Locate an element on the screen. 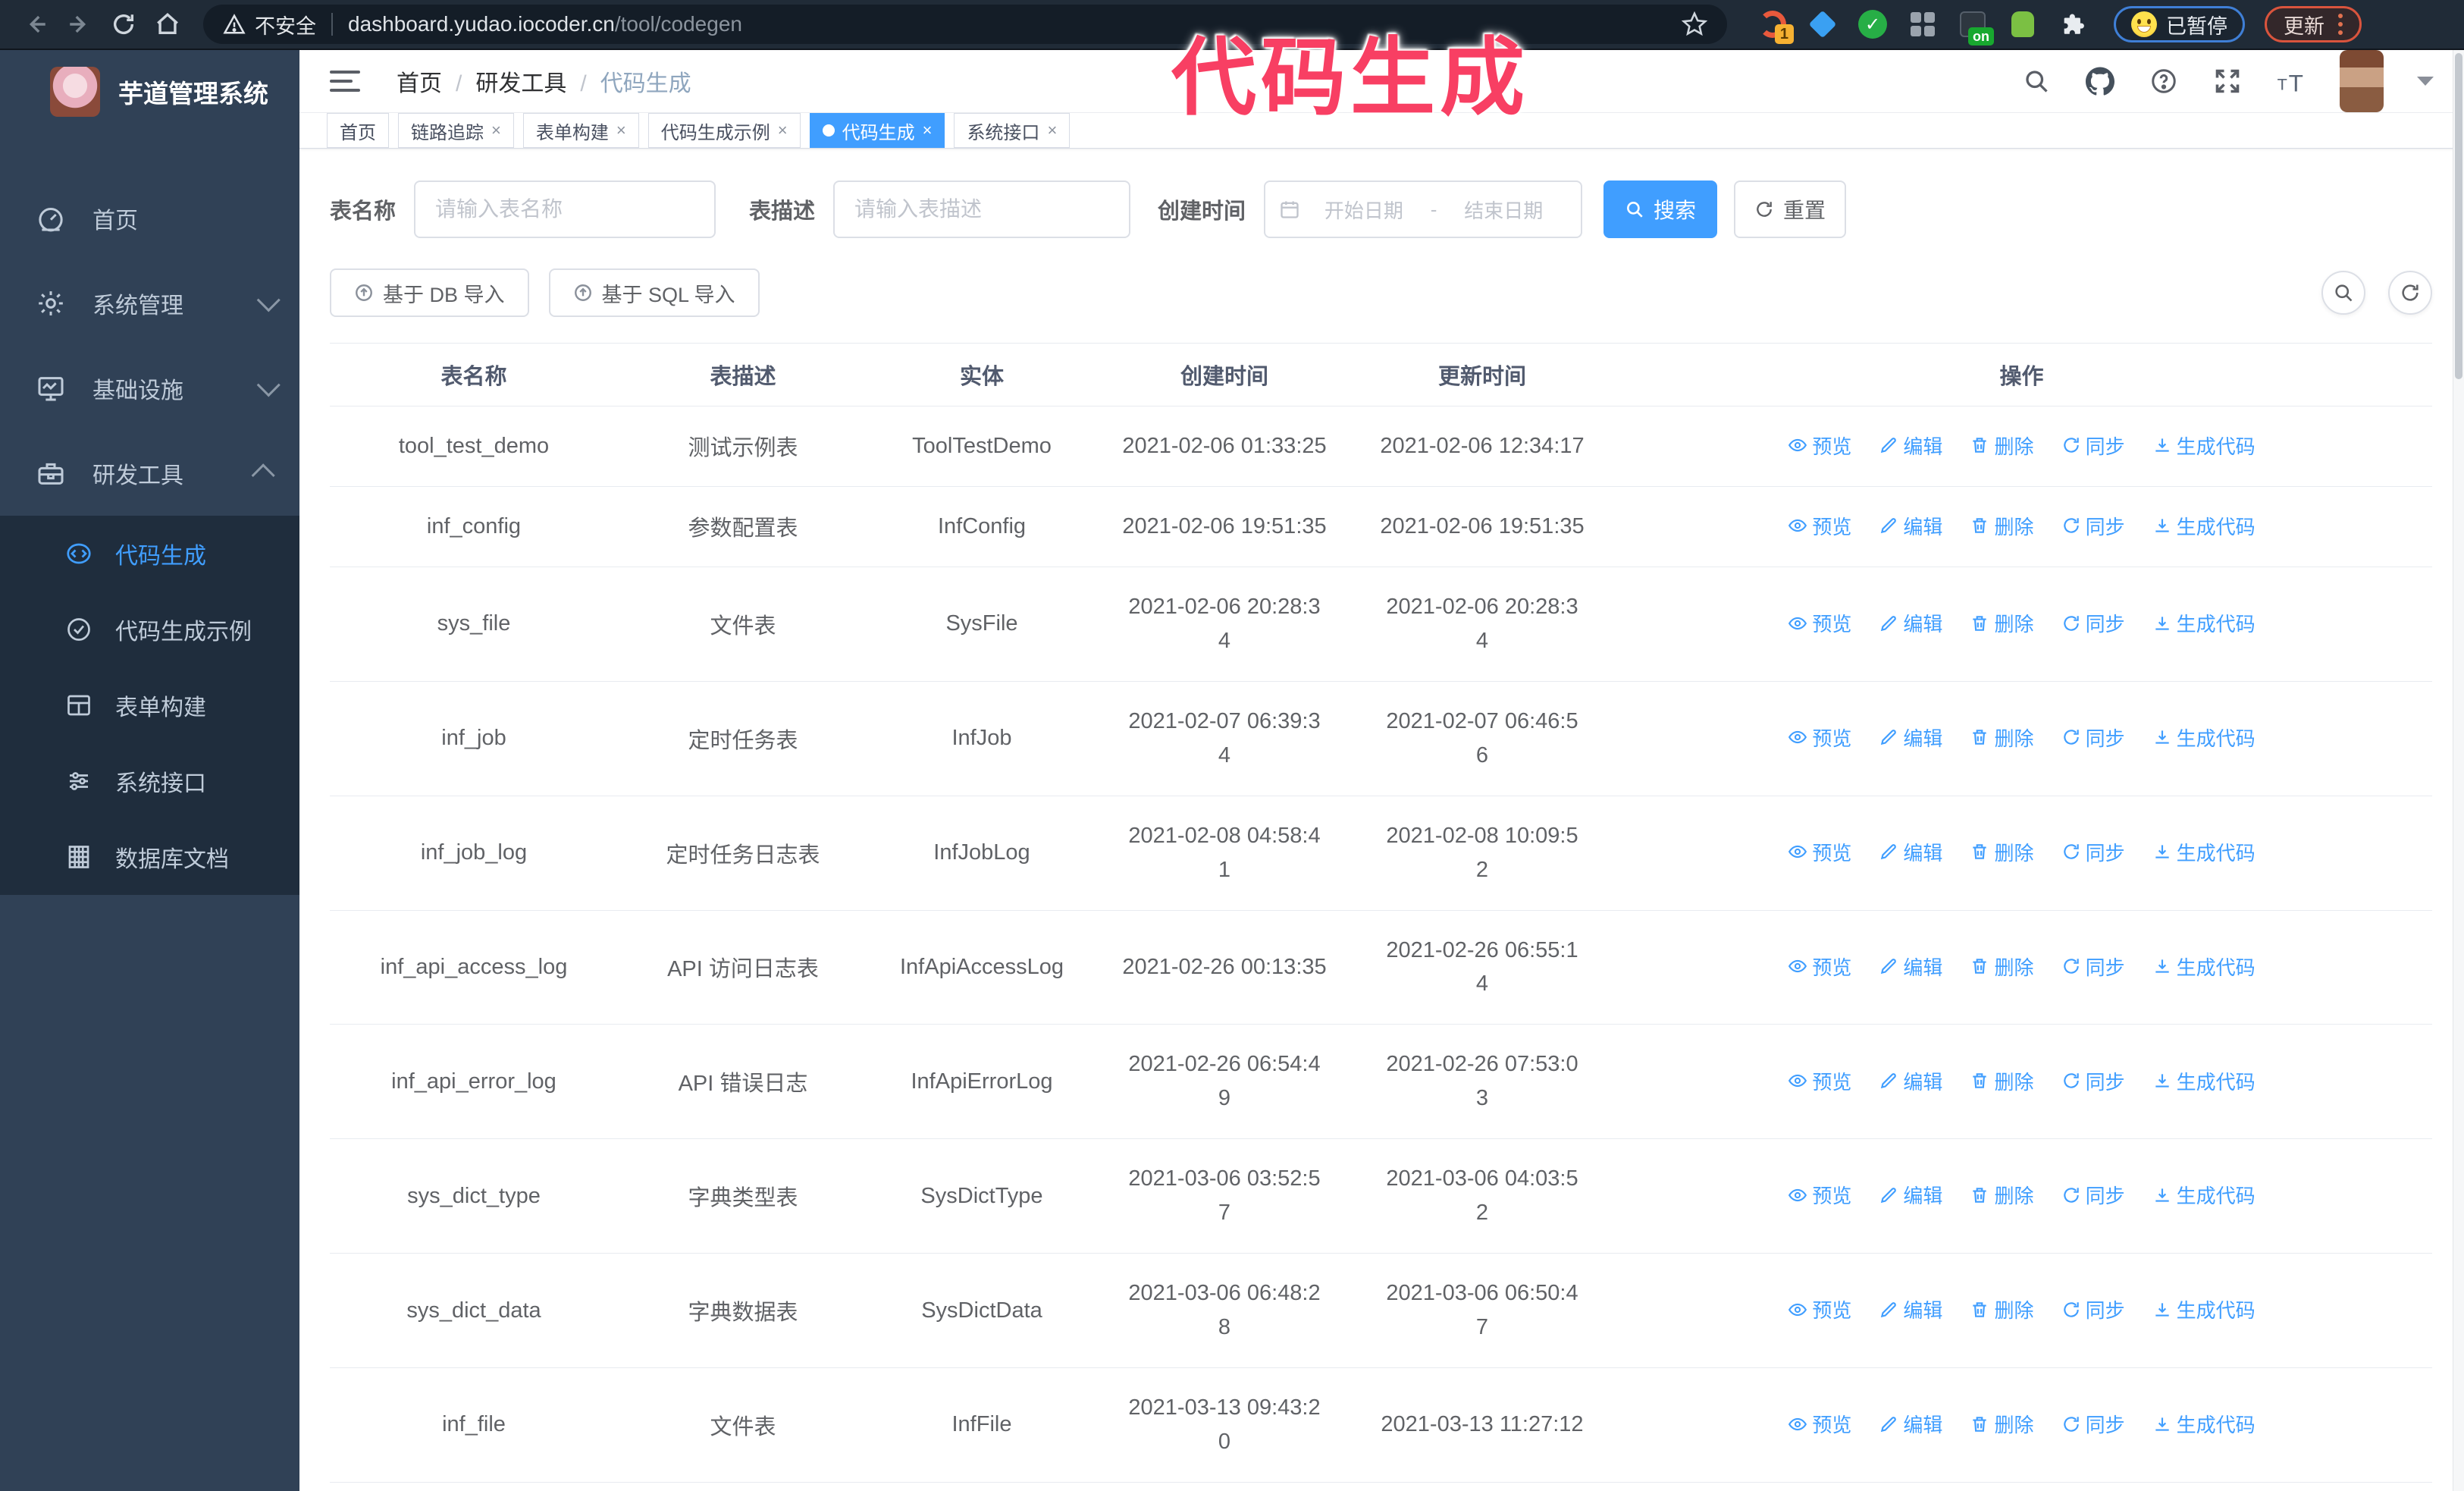 The height and width of the screenshot is (1491, 2464). breadcrumb-devtools: 研发工具 is located at coordinates (537, 81).